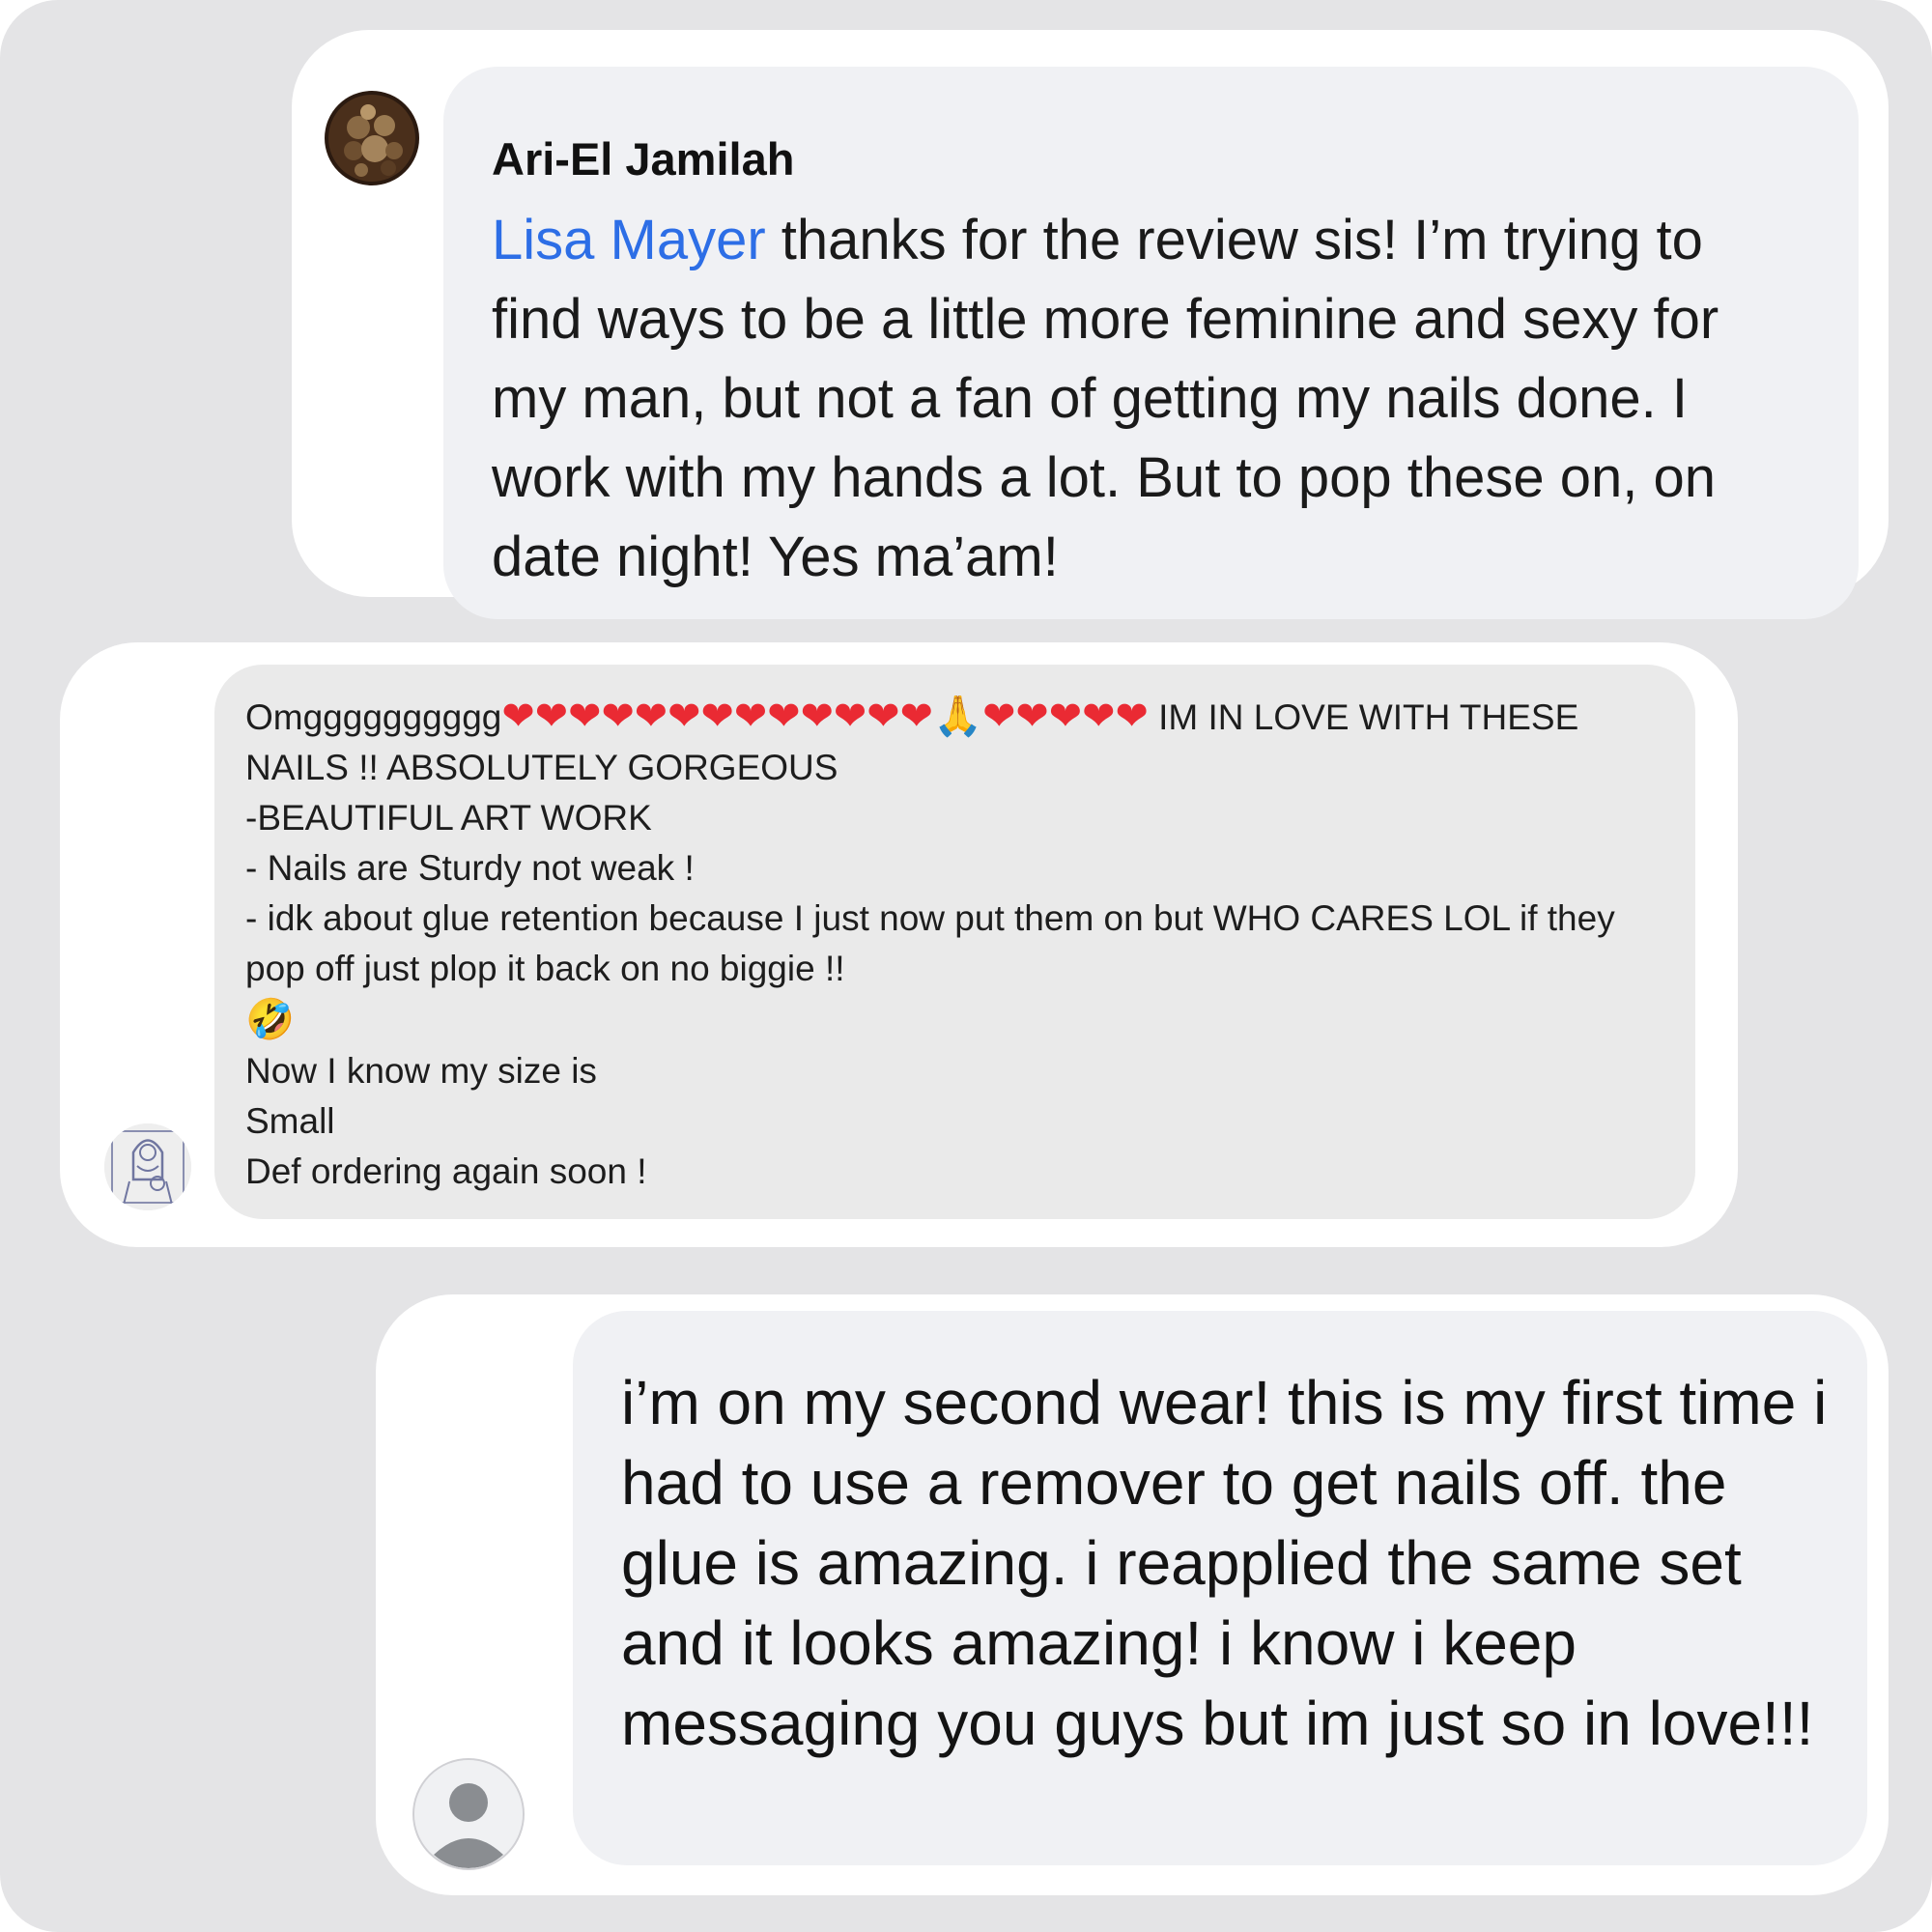 The height and width of the screenshot is (1932, 1932). Describe the element at coordinates (1150, 159) in the screenshot. I see `comment-author: Ari-El Jamilah` at that location.